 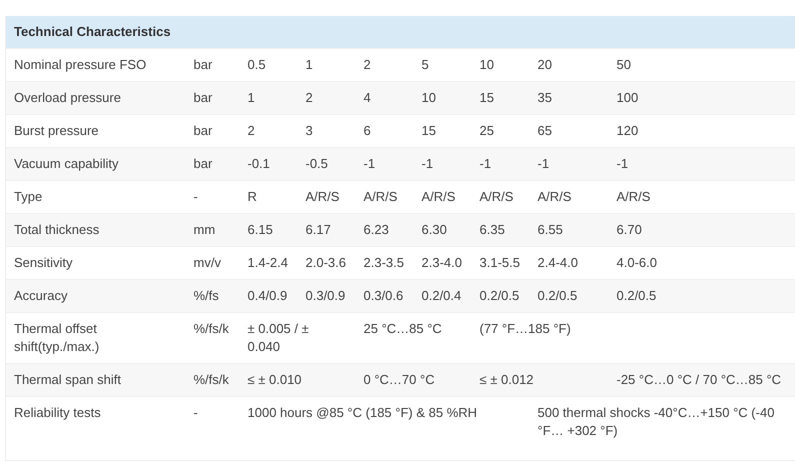 I want to click on table-cell: 3.1-5.5, so click(x=501, y=263).